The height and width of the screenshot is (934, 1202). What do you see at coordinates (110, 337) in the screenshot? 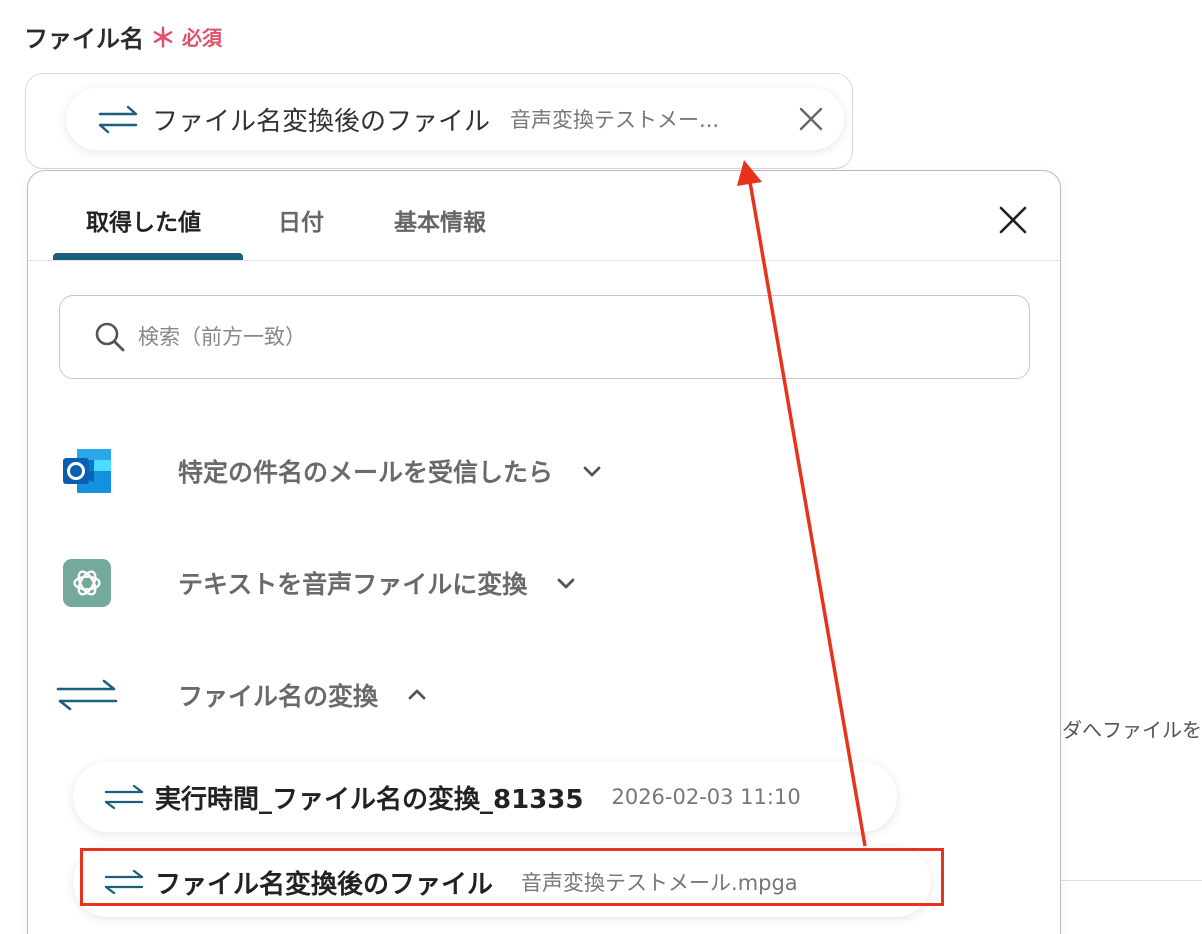
I see `search-icon` at bounding box center [110, 337].